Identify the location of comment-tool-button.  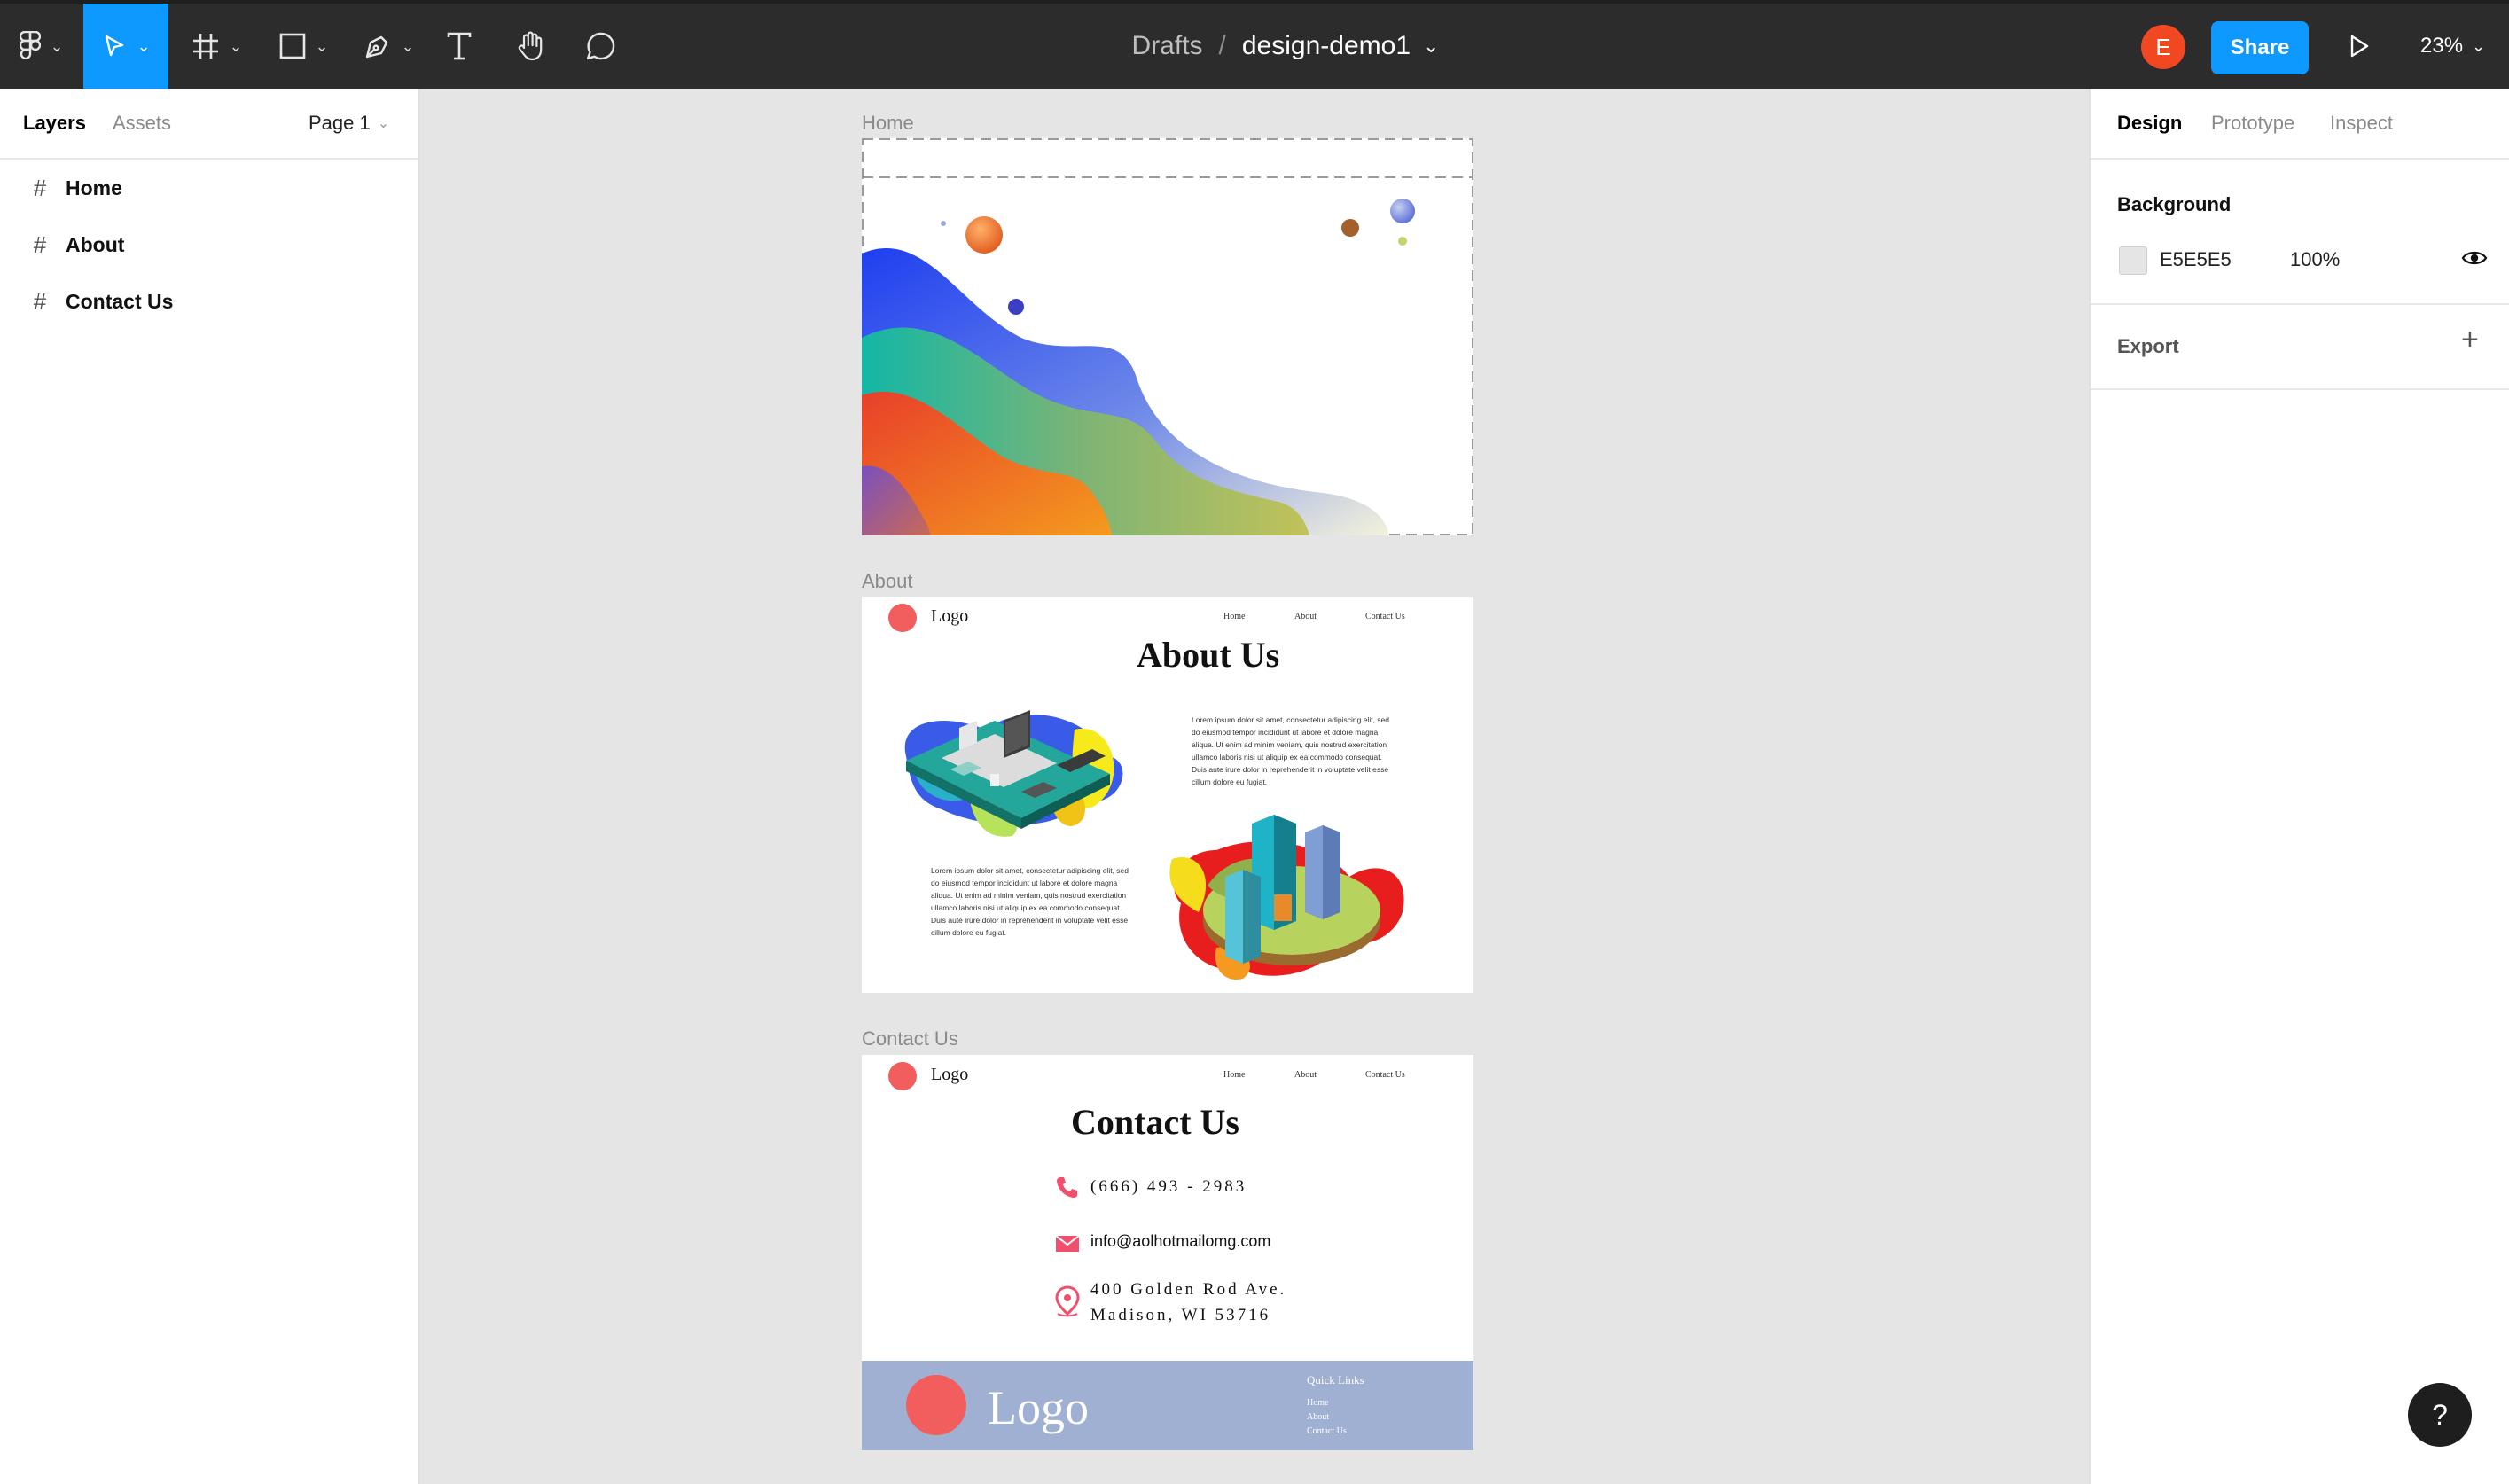
(601, 46).